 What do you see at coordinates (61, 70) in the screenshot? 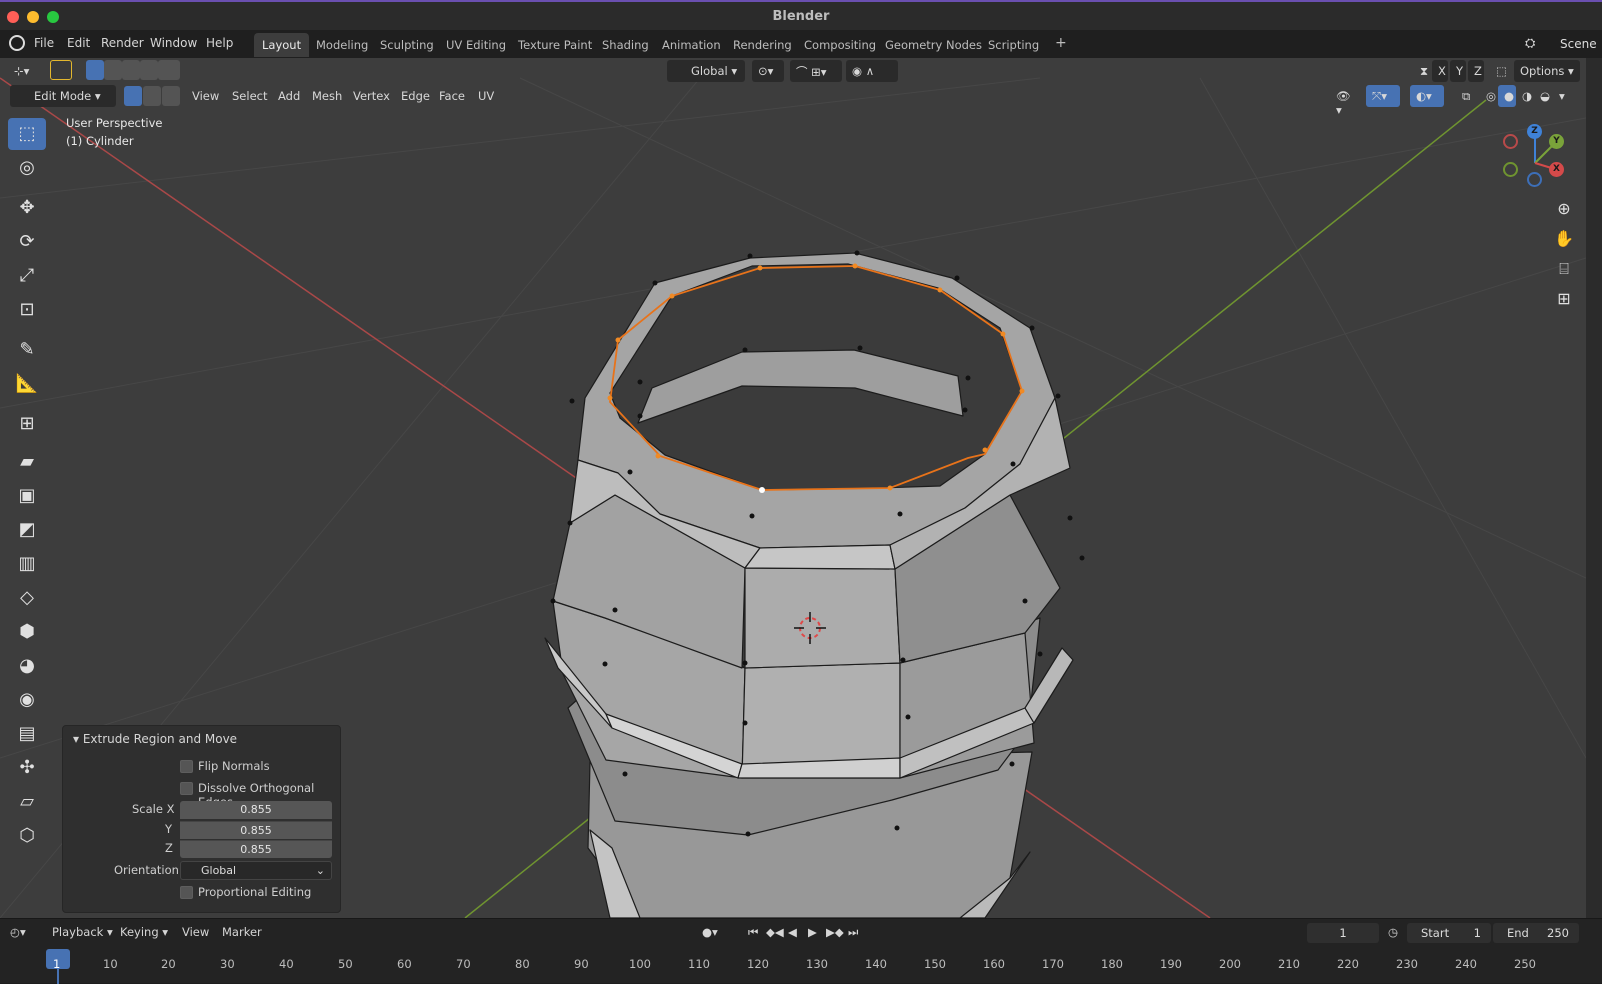
I see `select-tool-button` at bounding box center [61, 70].